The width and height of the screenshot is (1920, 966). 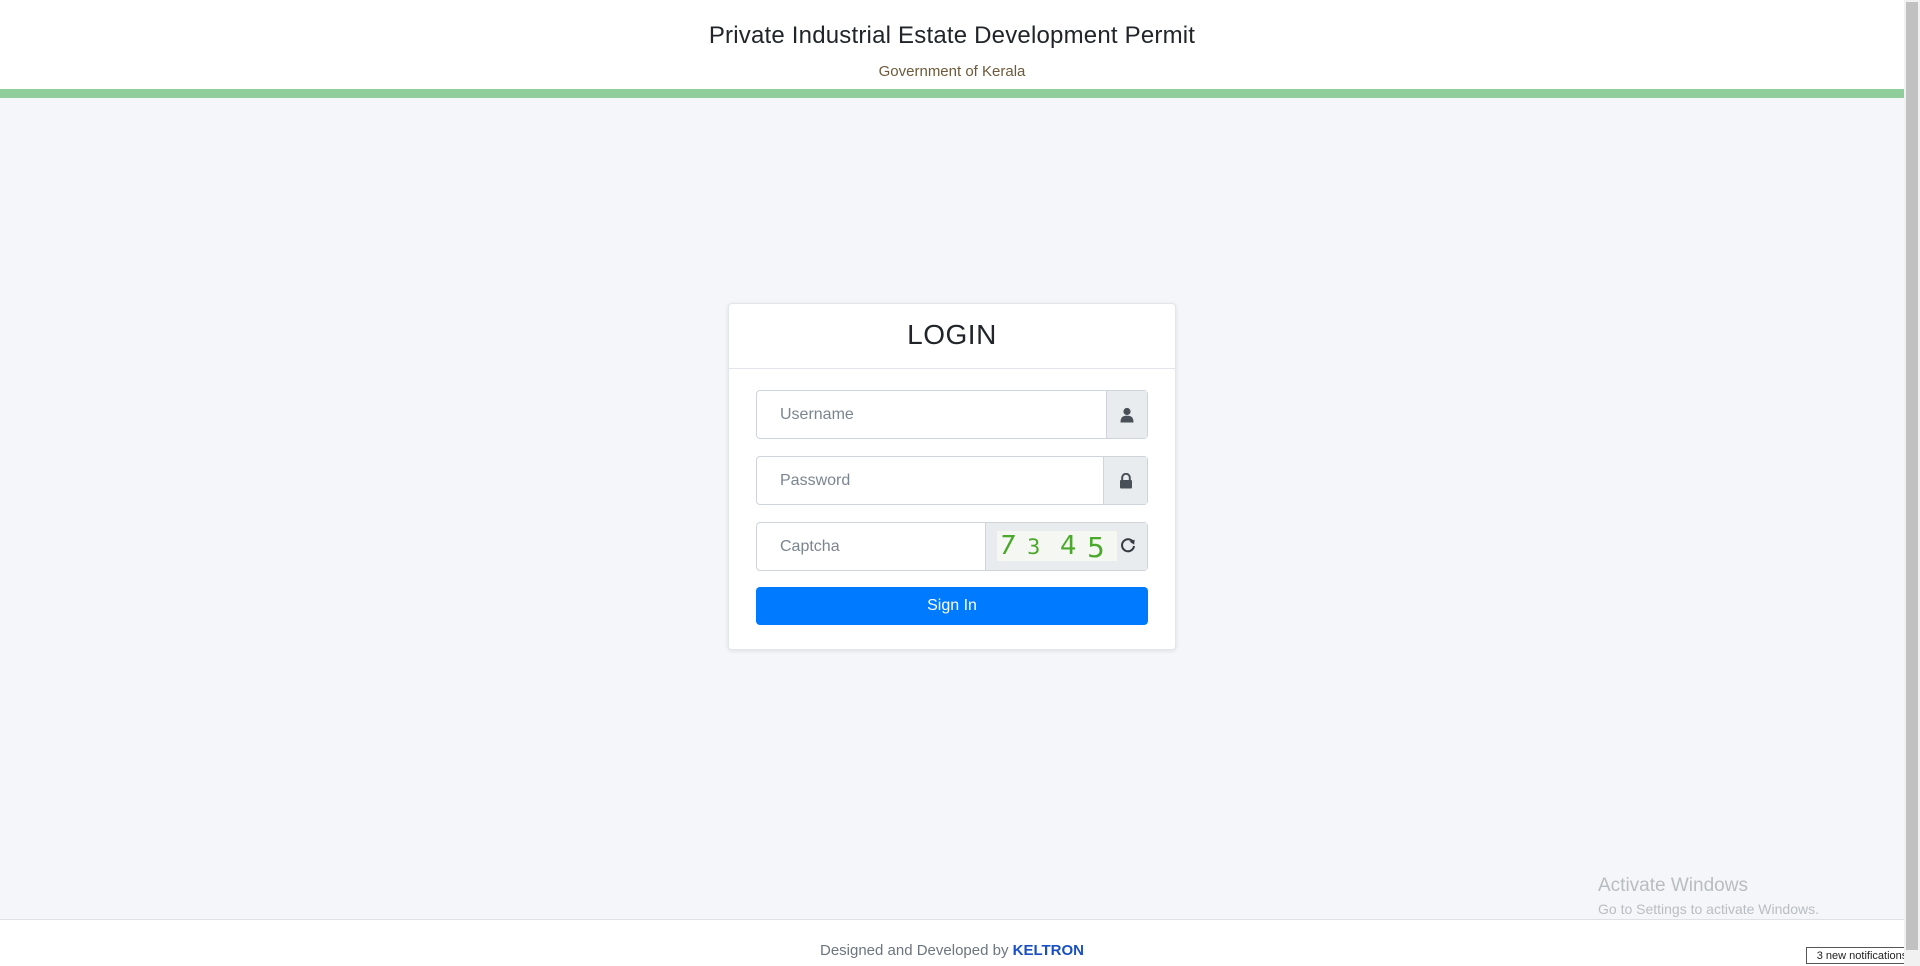 I want to click on header-accent-bar, so click(x=952, y=93).